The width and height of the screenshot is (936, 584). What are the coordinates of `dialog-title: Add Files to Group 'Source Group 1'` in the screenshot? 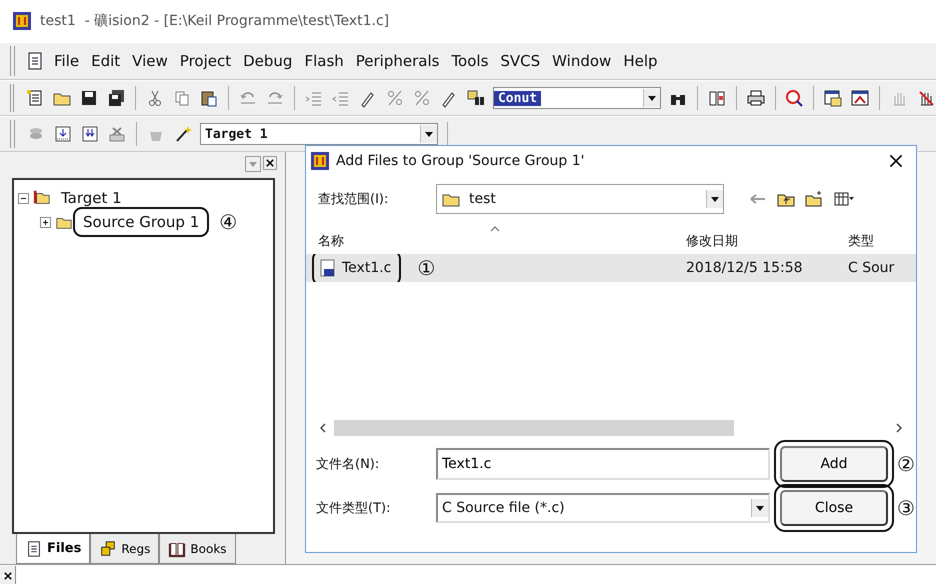 It's located at (461, 161).